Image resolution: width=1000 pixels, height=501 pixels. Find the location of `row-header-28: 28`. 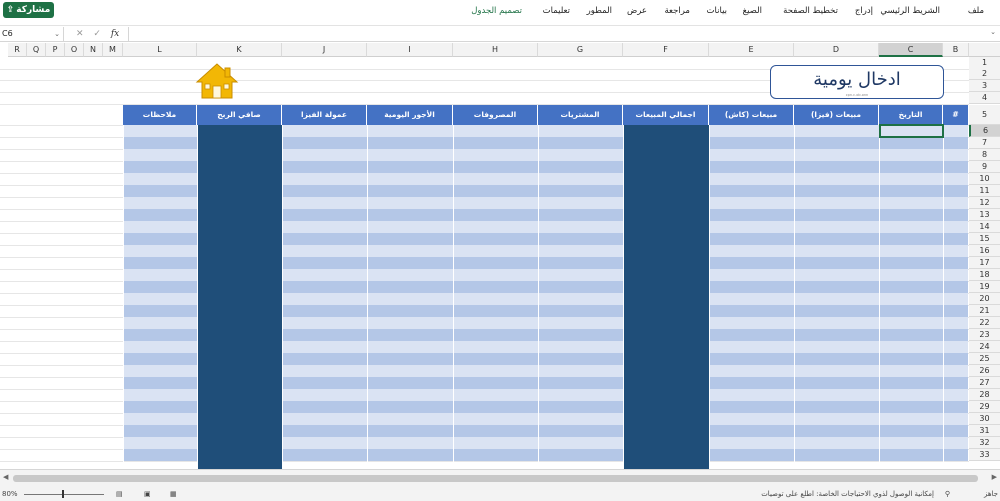

row-header-28: 28 is located at coordinates (984, 395).